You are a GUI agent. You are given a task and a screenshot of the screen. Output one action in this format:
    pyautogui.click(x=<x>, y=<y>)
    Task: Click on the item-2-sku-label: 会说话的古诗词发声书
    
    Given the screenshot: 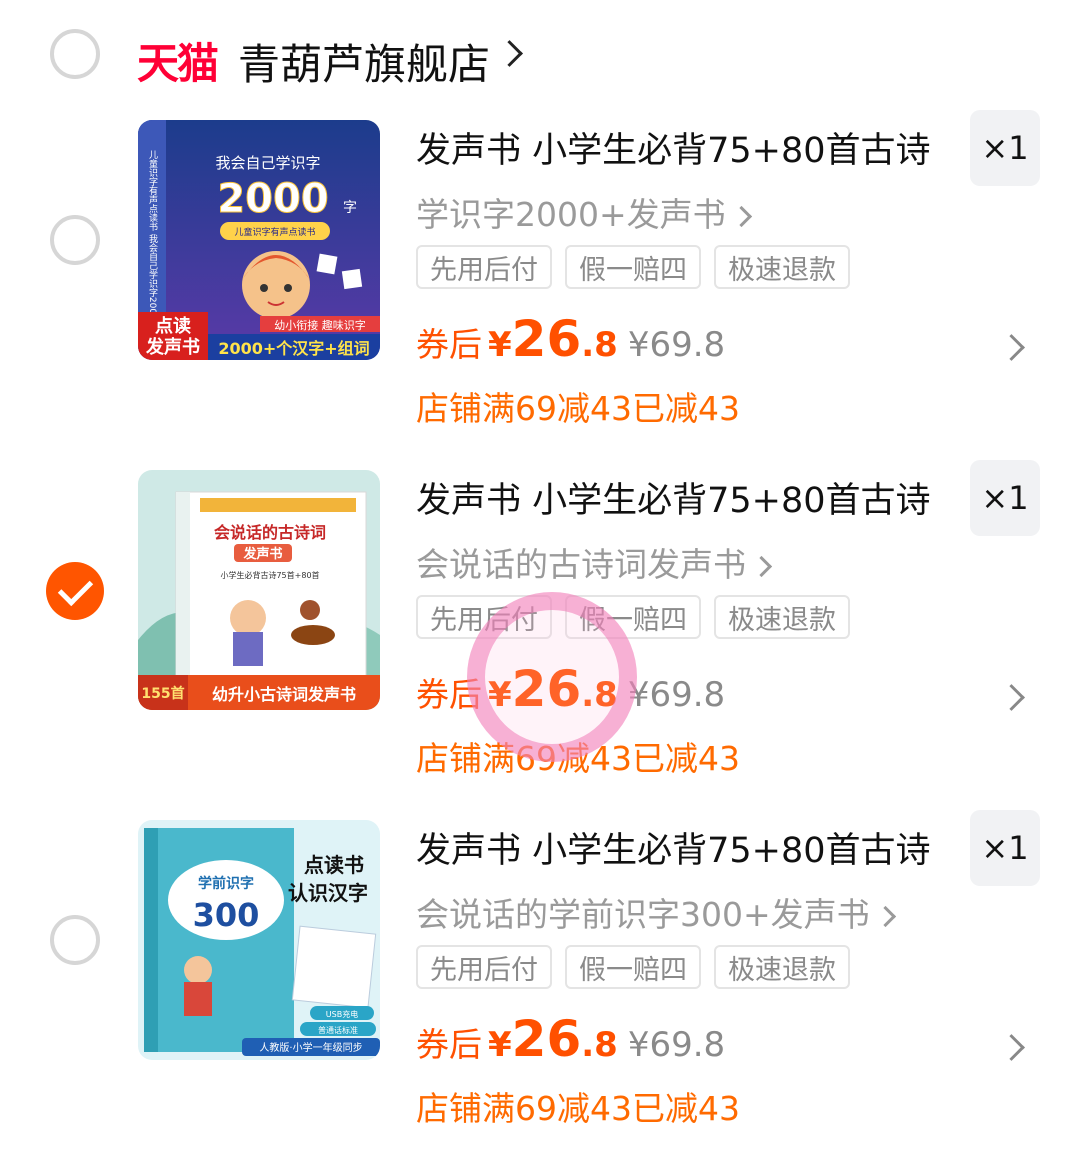 What is the action you would take?
    pyautogui.click(x=581, y=564)
    